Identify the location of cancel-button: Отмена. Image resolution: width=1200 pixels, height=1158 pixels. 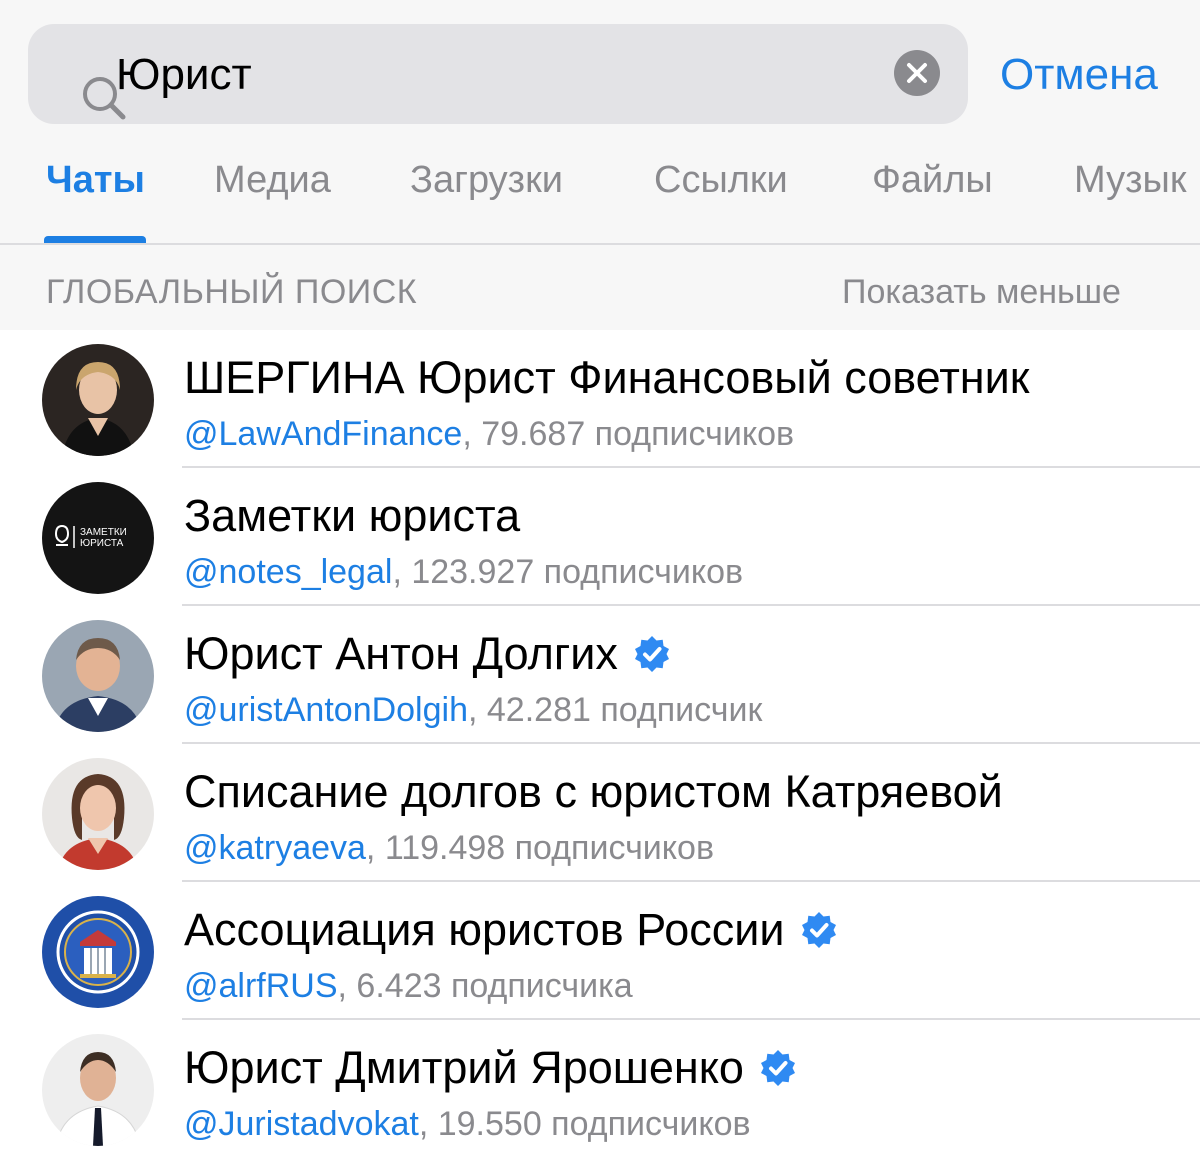
(1079, 75).